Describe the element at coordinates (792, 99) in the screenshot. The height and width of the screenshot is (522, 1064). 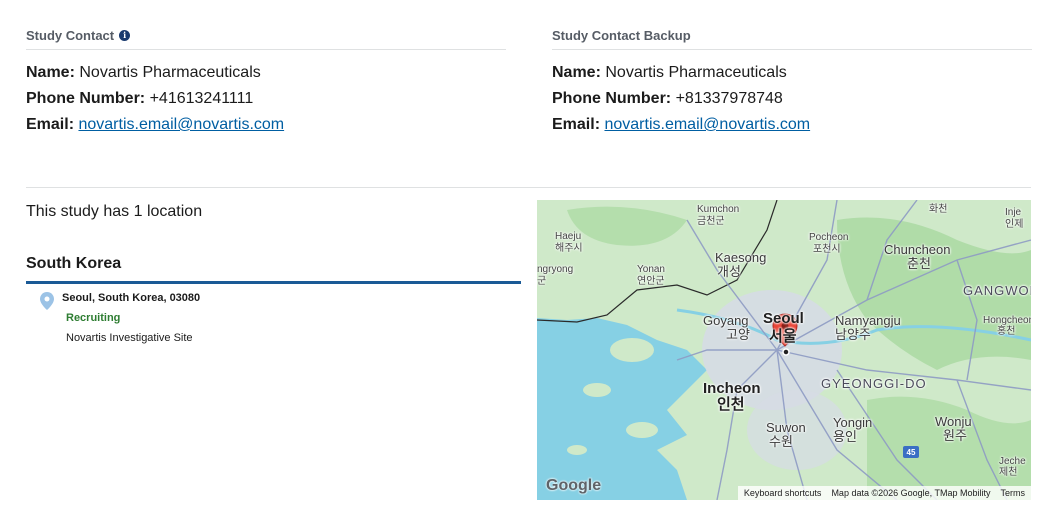
I see `backup-phone-row: Phone Number: +81337978748` at that location.